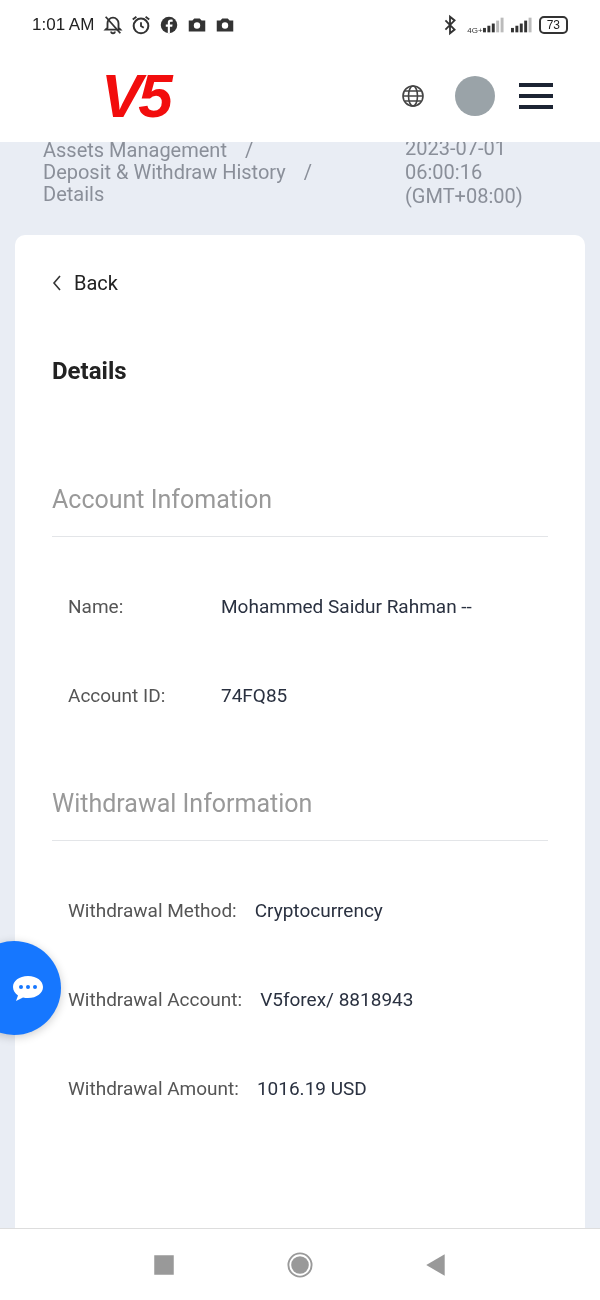  I want to click on logo: V5, so click(135, 96).